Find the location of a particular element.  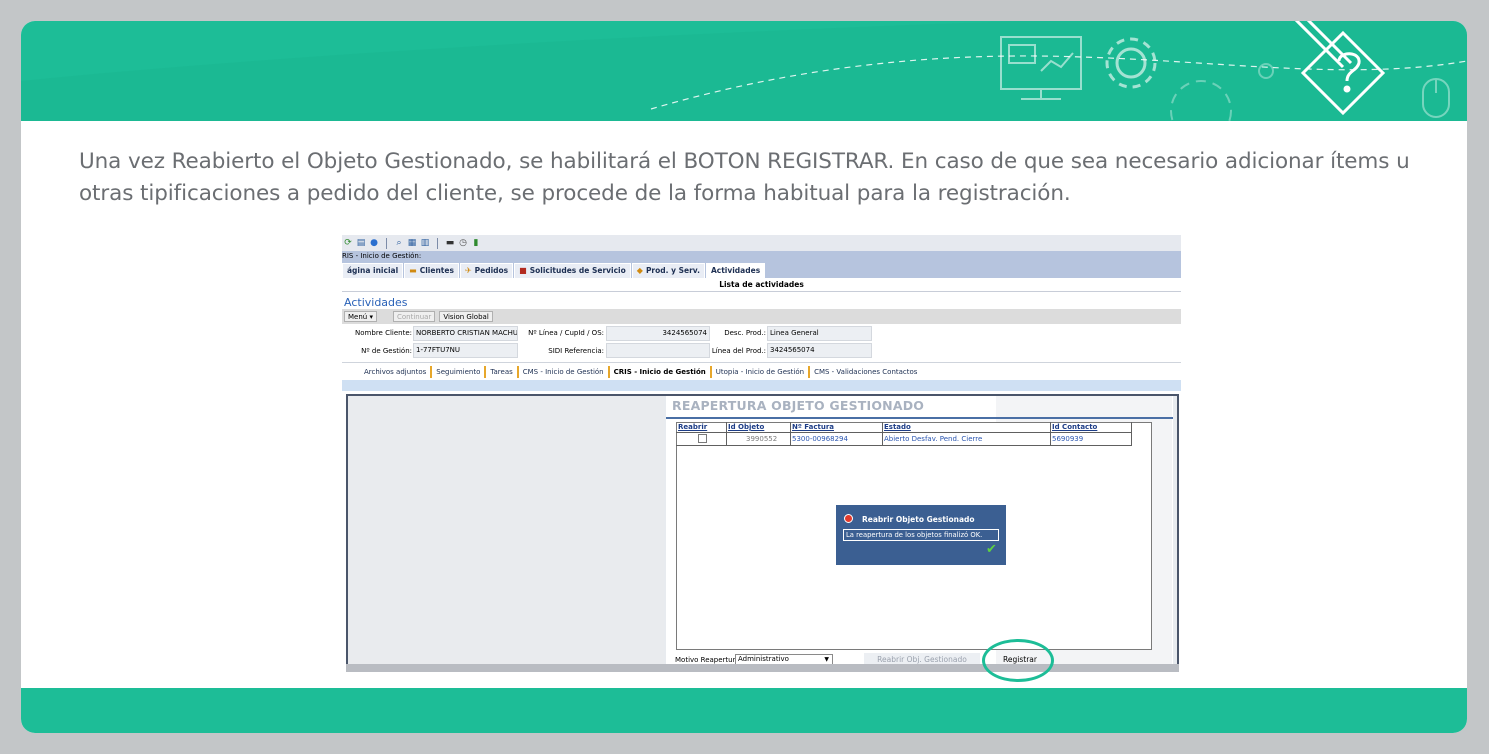

cell-id-objeto: 3990552 is located at coordinates (762, 439).